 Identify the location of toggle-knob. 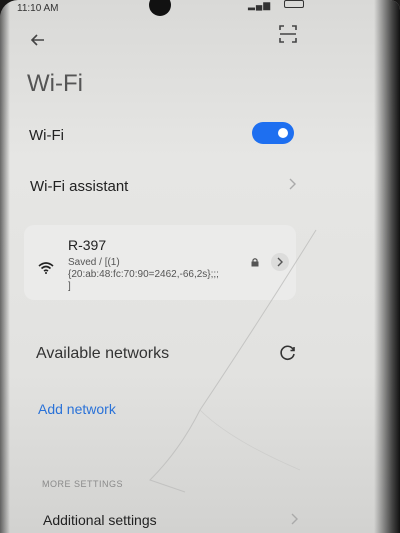
(283, 133).